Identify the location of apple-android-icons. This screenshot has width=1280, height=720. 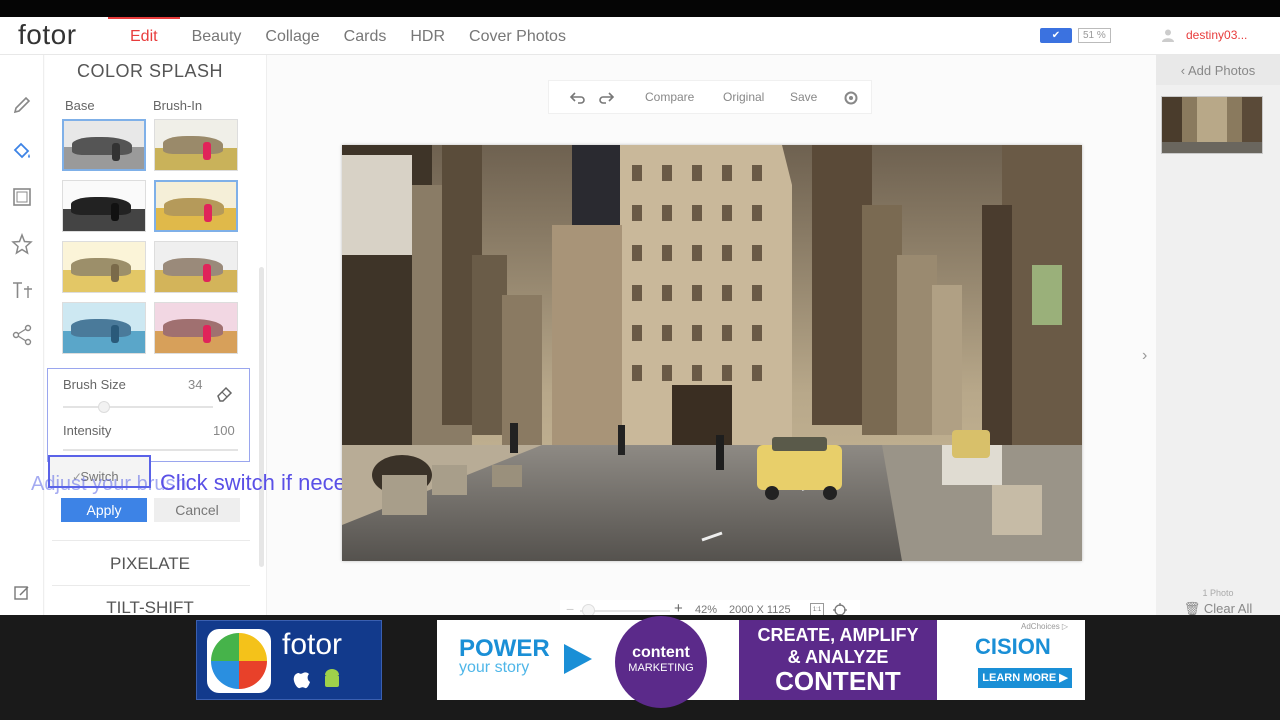
(316, 679).